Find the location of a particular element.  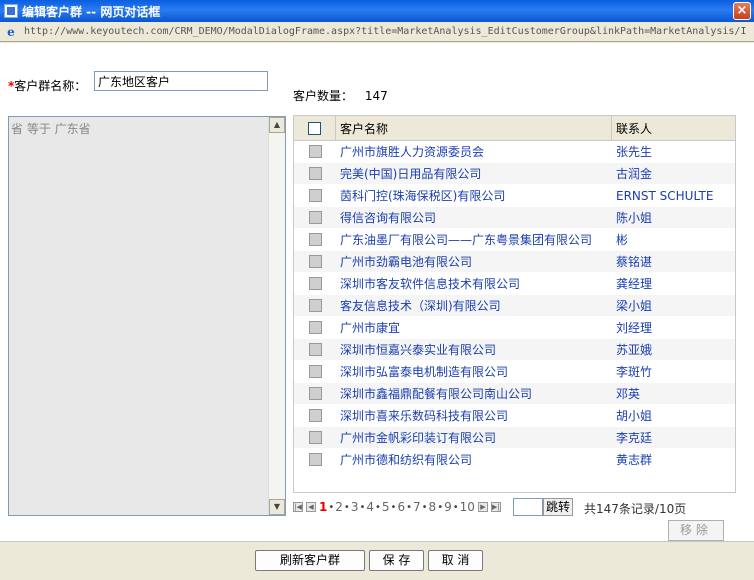

contact-link: 李斑竹 is located at coordinates (673, 371).